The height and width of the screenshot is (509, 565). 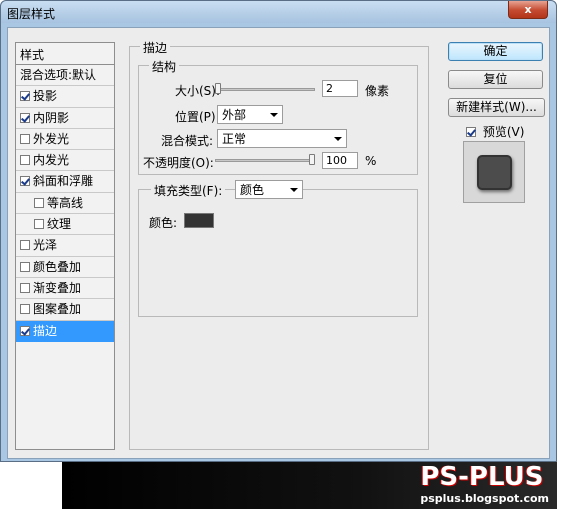 I want to click on opacity-input: 100, so click(x=340, y=160).